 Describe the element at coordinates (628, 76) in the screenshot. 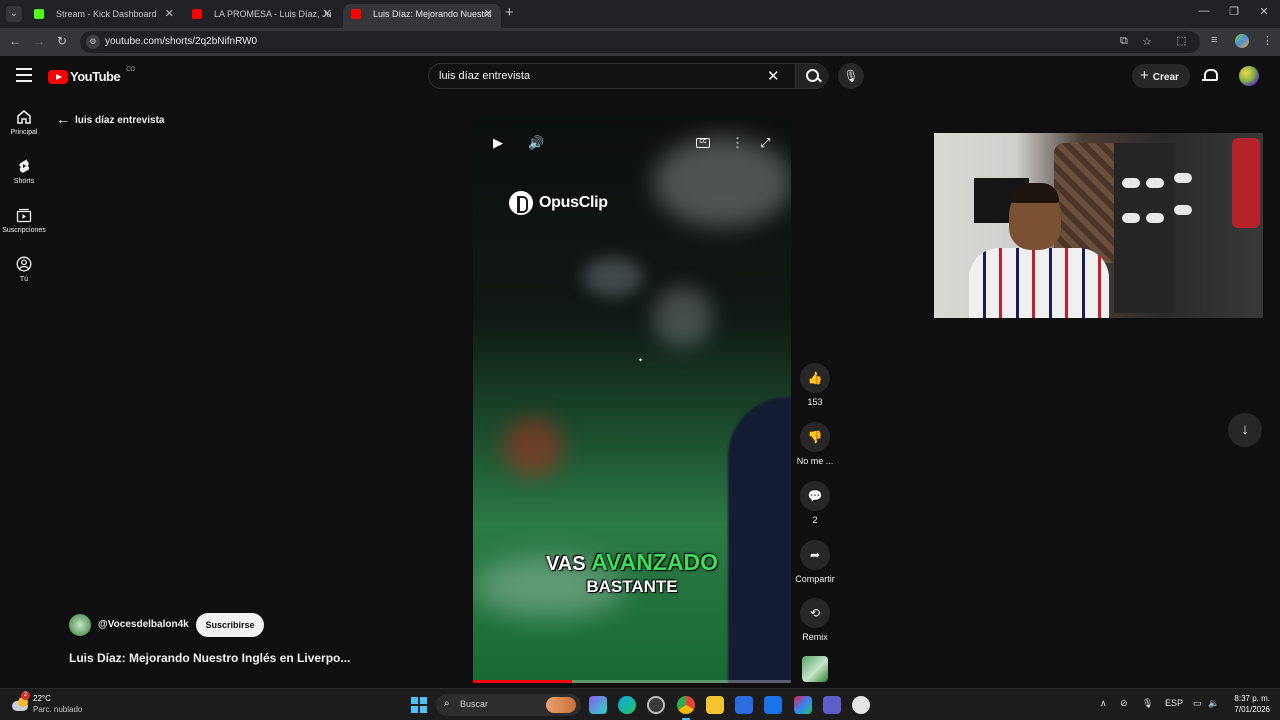

I see `search-box: luis díaz entrevista ✕` at that location.